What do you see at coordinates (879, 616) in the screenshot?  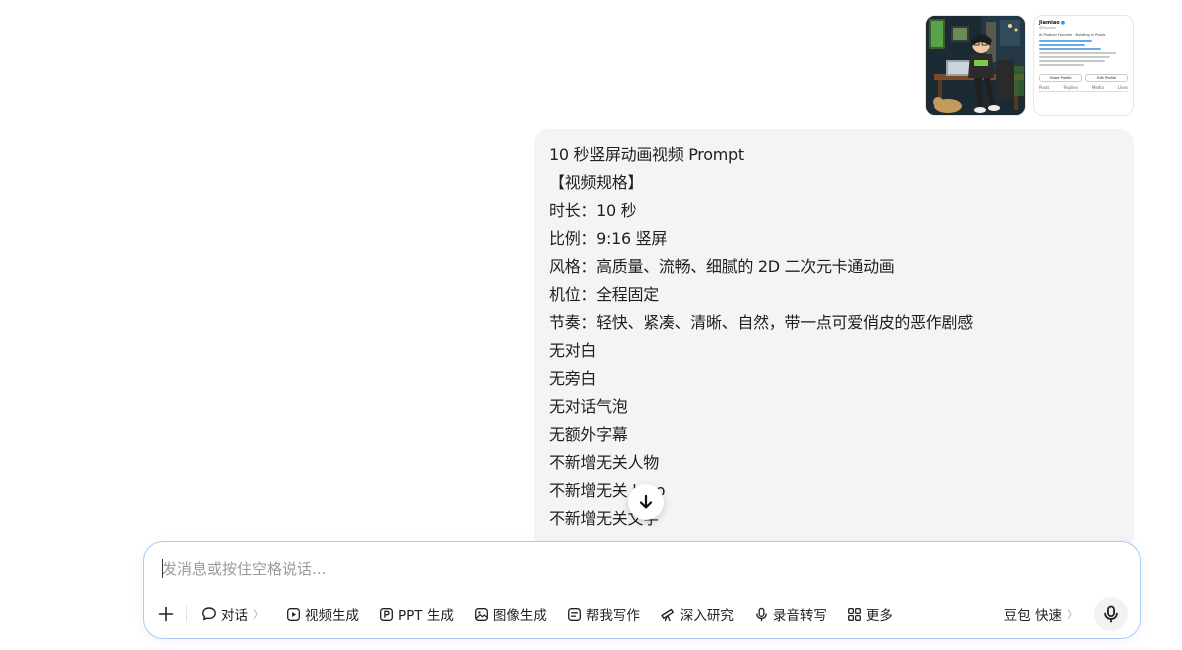 I see `more-tools-label: 更多` at bounding box center [879, 616].